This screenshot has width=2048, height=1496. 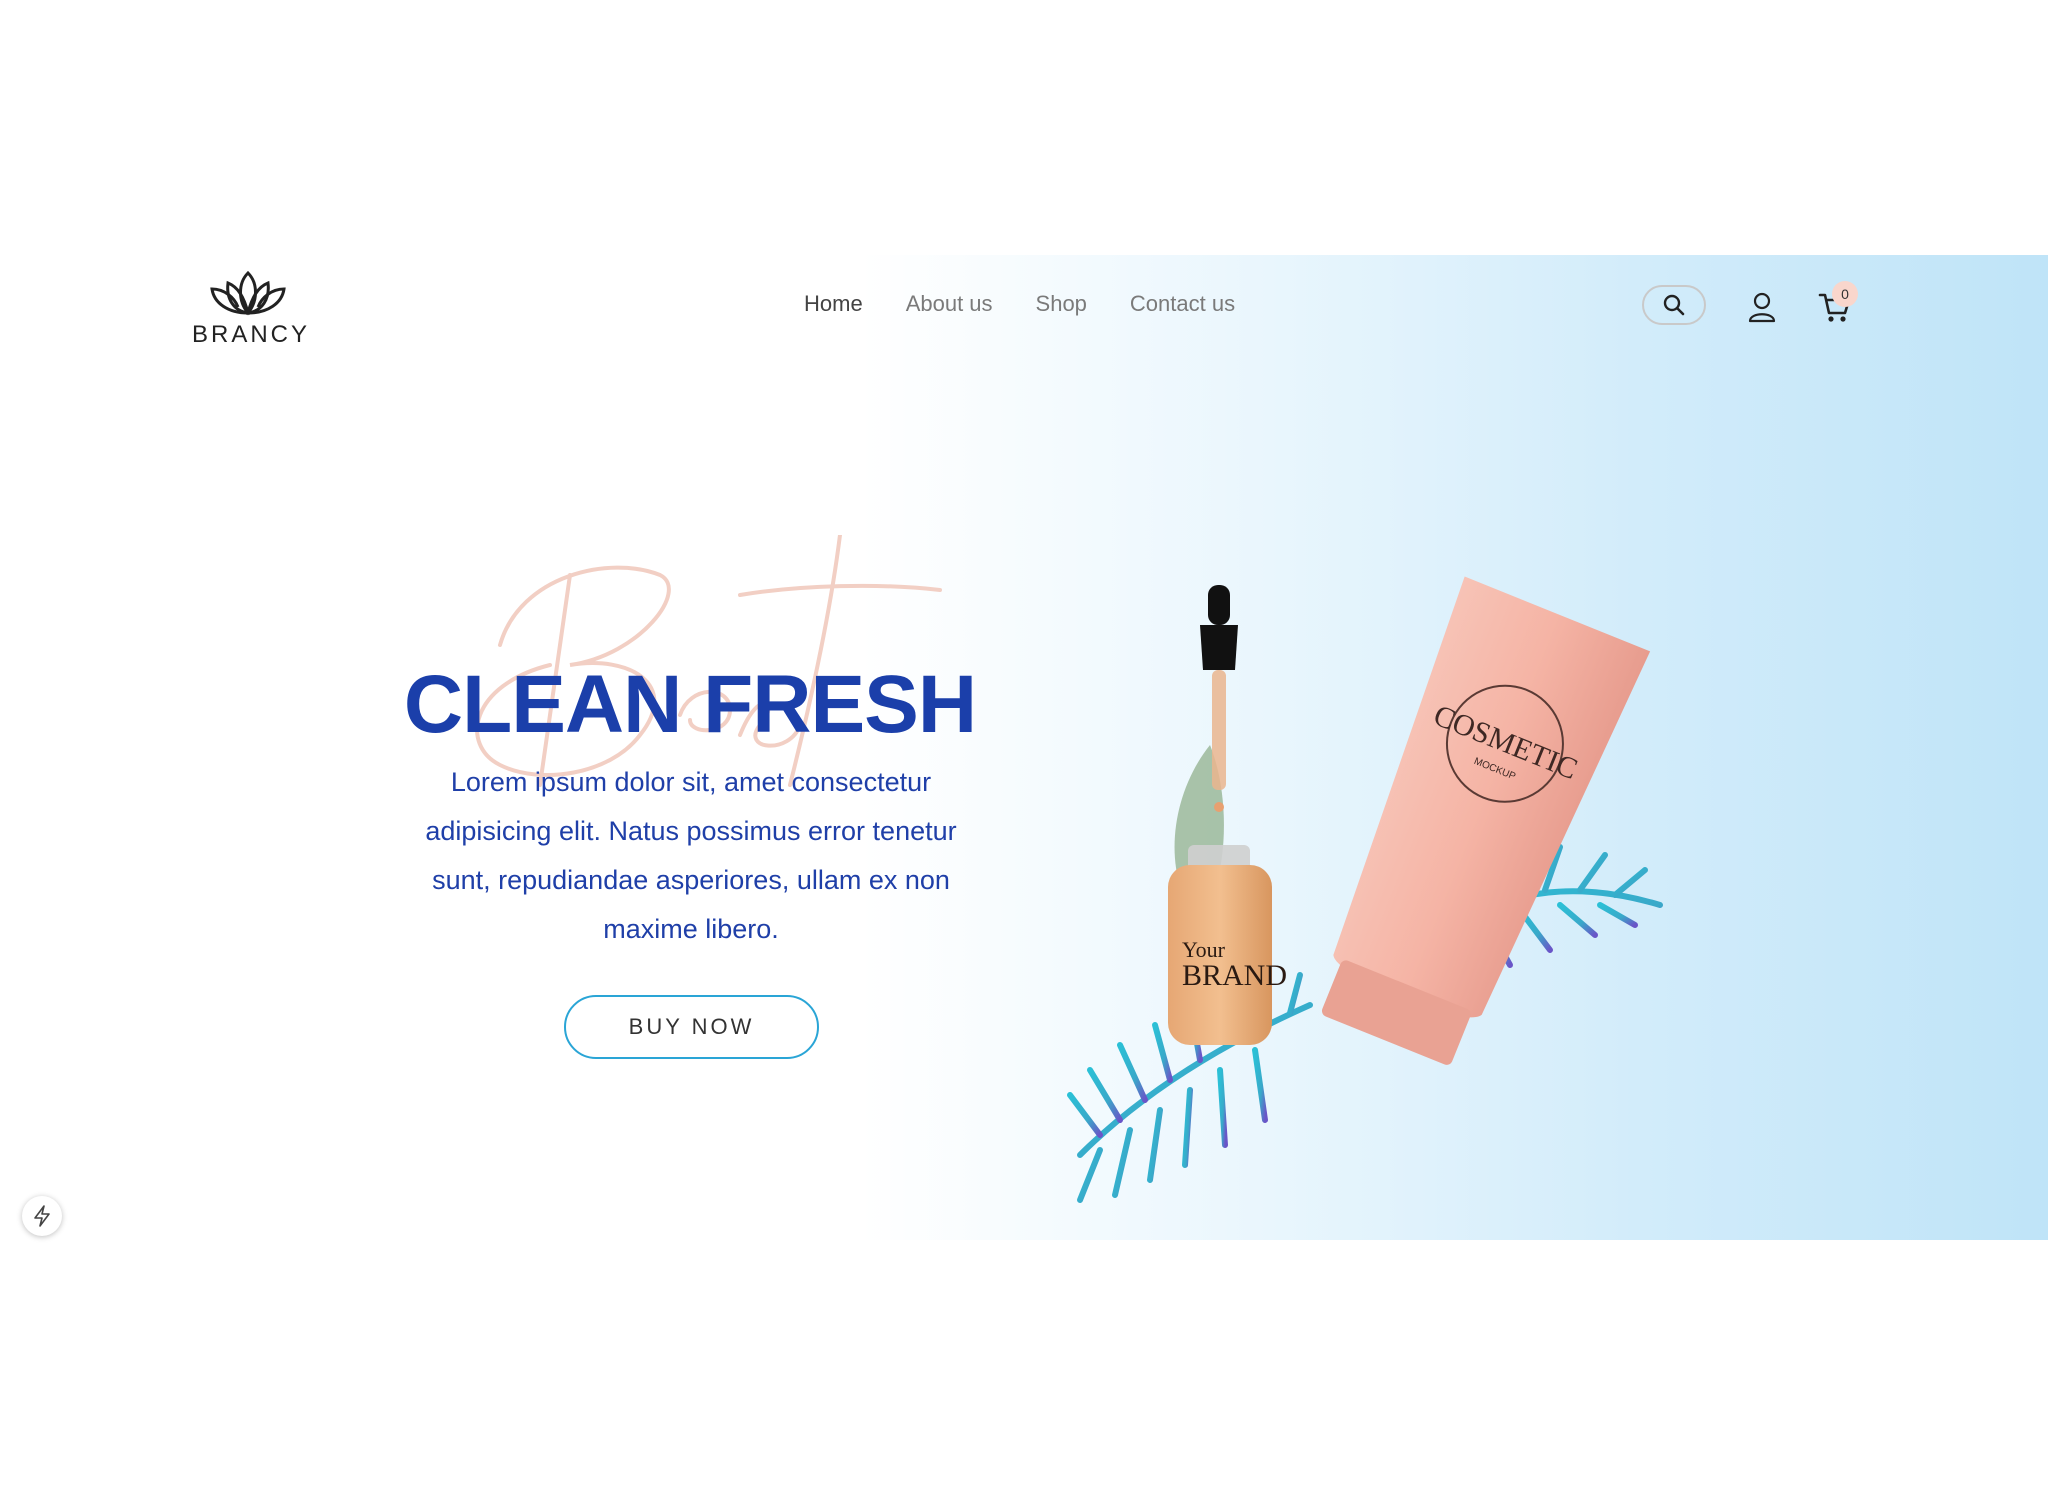 I want to click on lightning-icon, so click(x=42, y=1216).